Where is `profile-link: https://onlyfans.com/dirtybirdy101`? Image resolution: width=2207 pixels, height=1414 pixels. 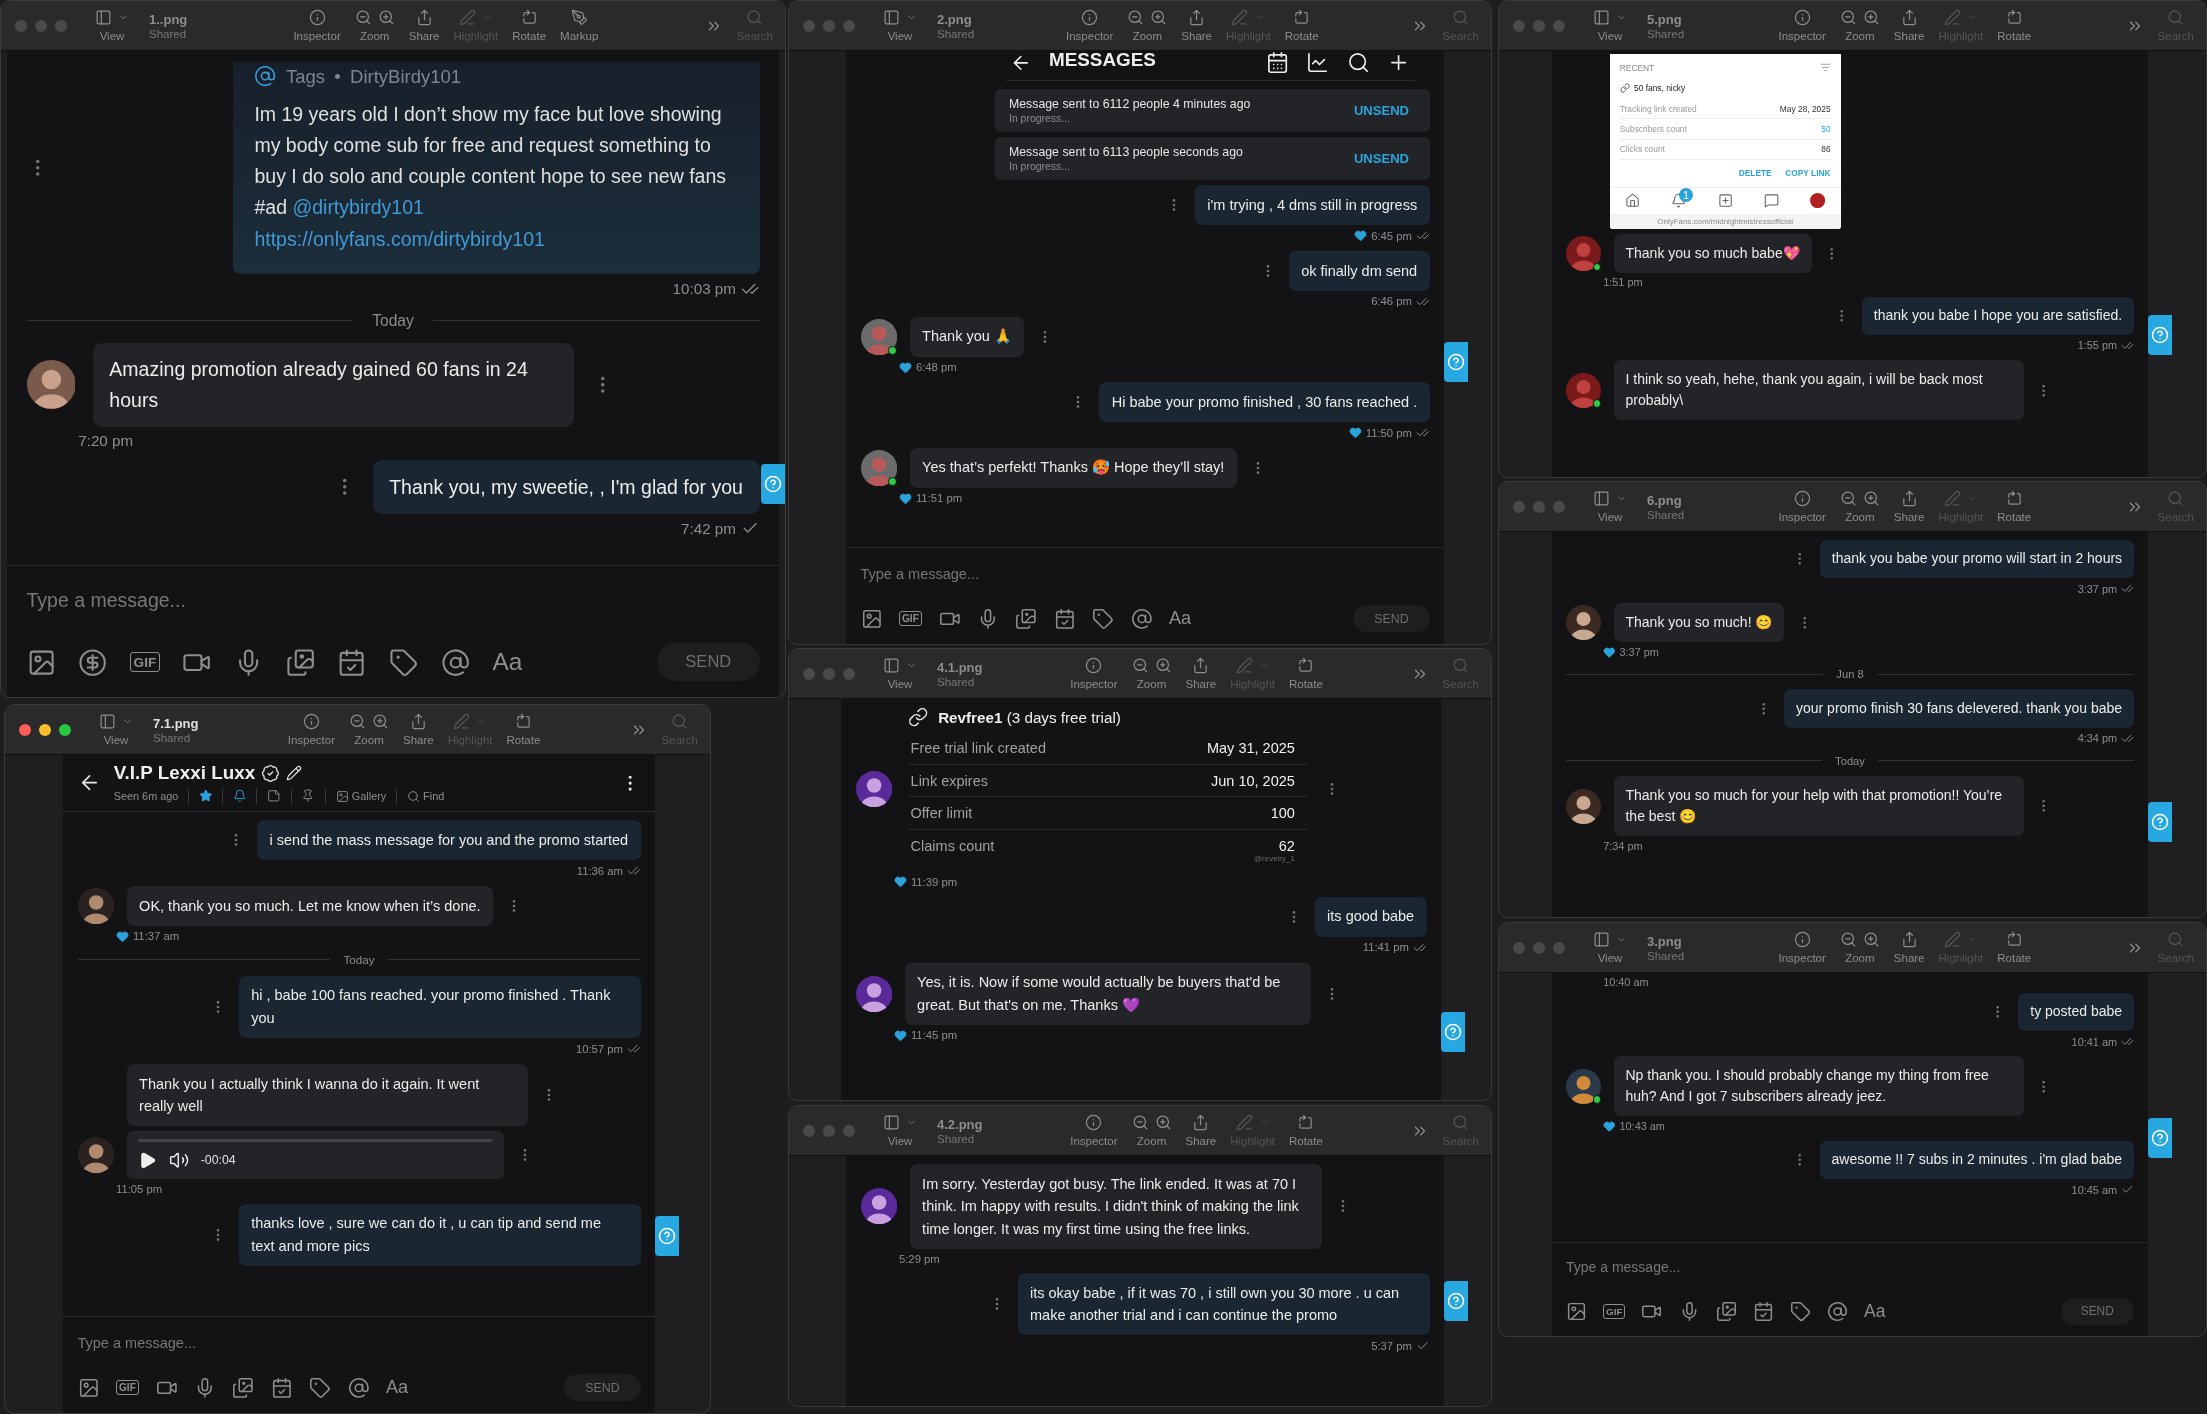 profile-link: https://onlyfans.com/dirtybirdy101 is located at coordinates (399, 238).